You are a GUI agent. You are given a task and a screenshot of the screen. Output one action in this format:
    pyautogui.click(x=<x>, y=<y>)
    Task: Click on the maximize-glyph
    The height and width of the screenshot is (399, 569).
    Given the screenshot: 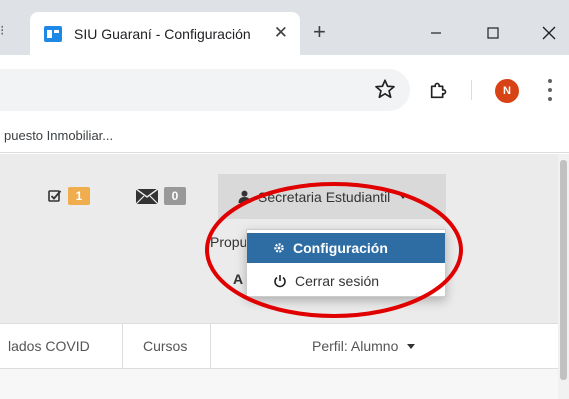 What is the action you would take?
    pyautogui.click(x=493, y=33)
    